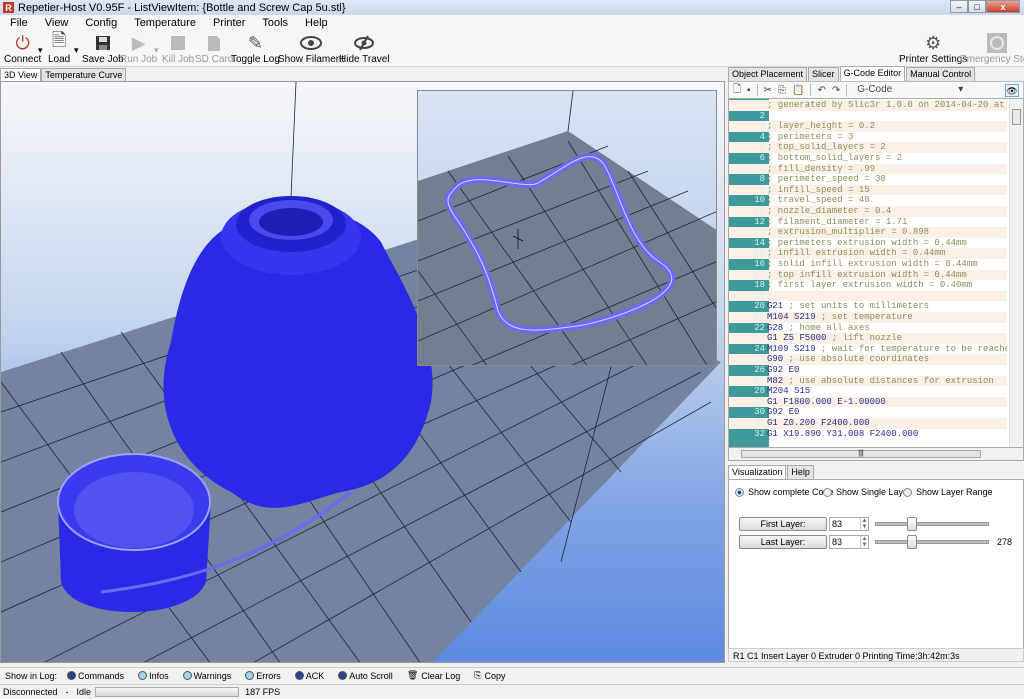 This screenshot has height=699, width=1024. What do you see at coordinates (31, 675) in the screenshot?
I see `show-in-log-label: Show in Log:` at bounding box center [31, 675].